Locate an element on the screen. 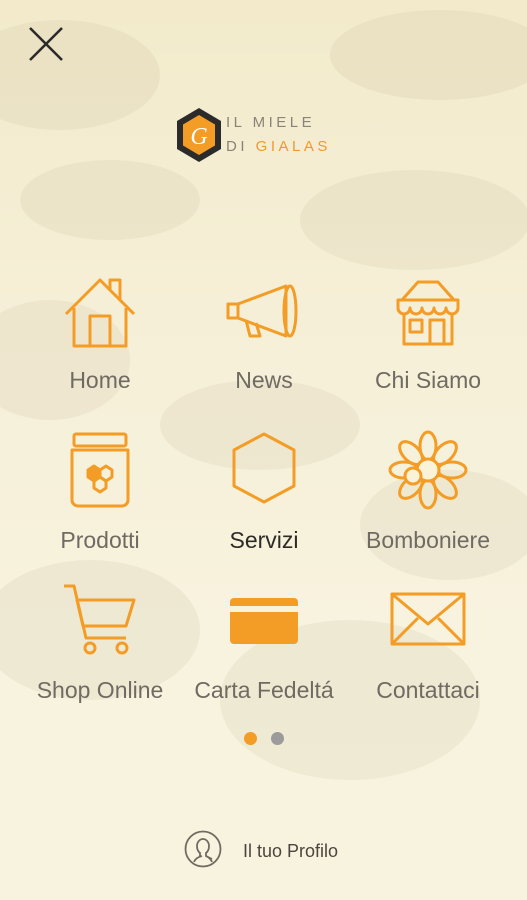 Image resolution: width=527 pixels, height=900 pixels. menu-item-label: Chi Siamo is located at coordinates (428, 380).